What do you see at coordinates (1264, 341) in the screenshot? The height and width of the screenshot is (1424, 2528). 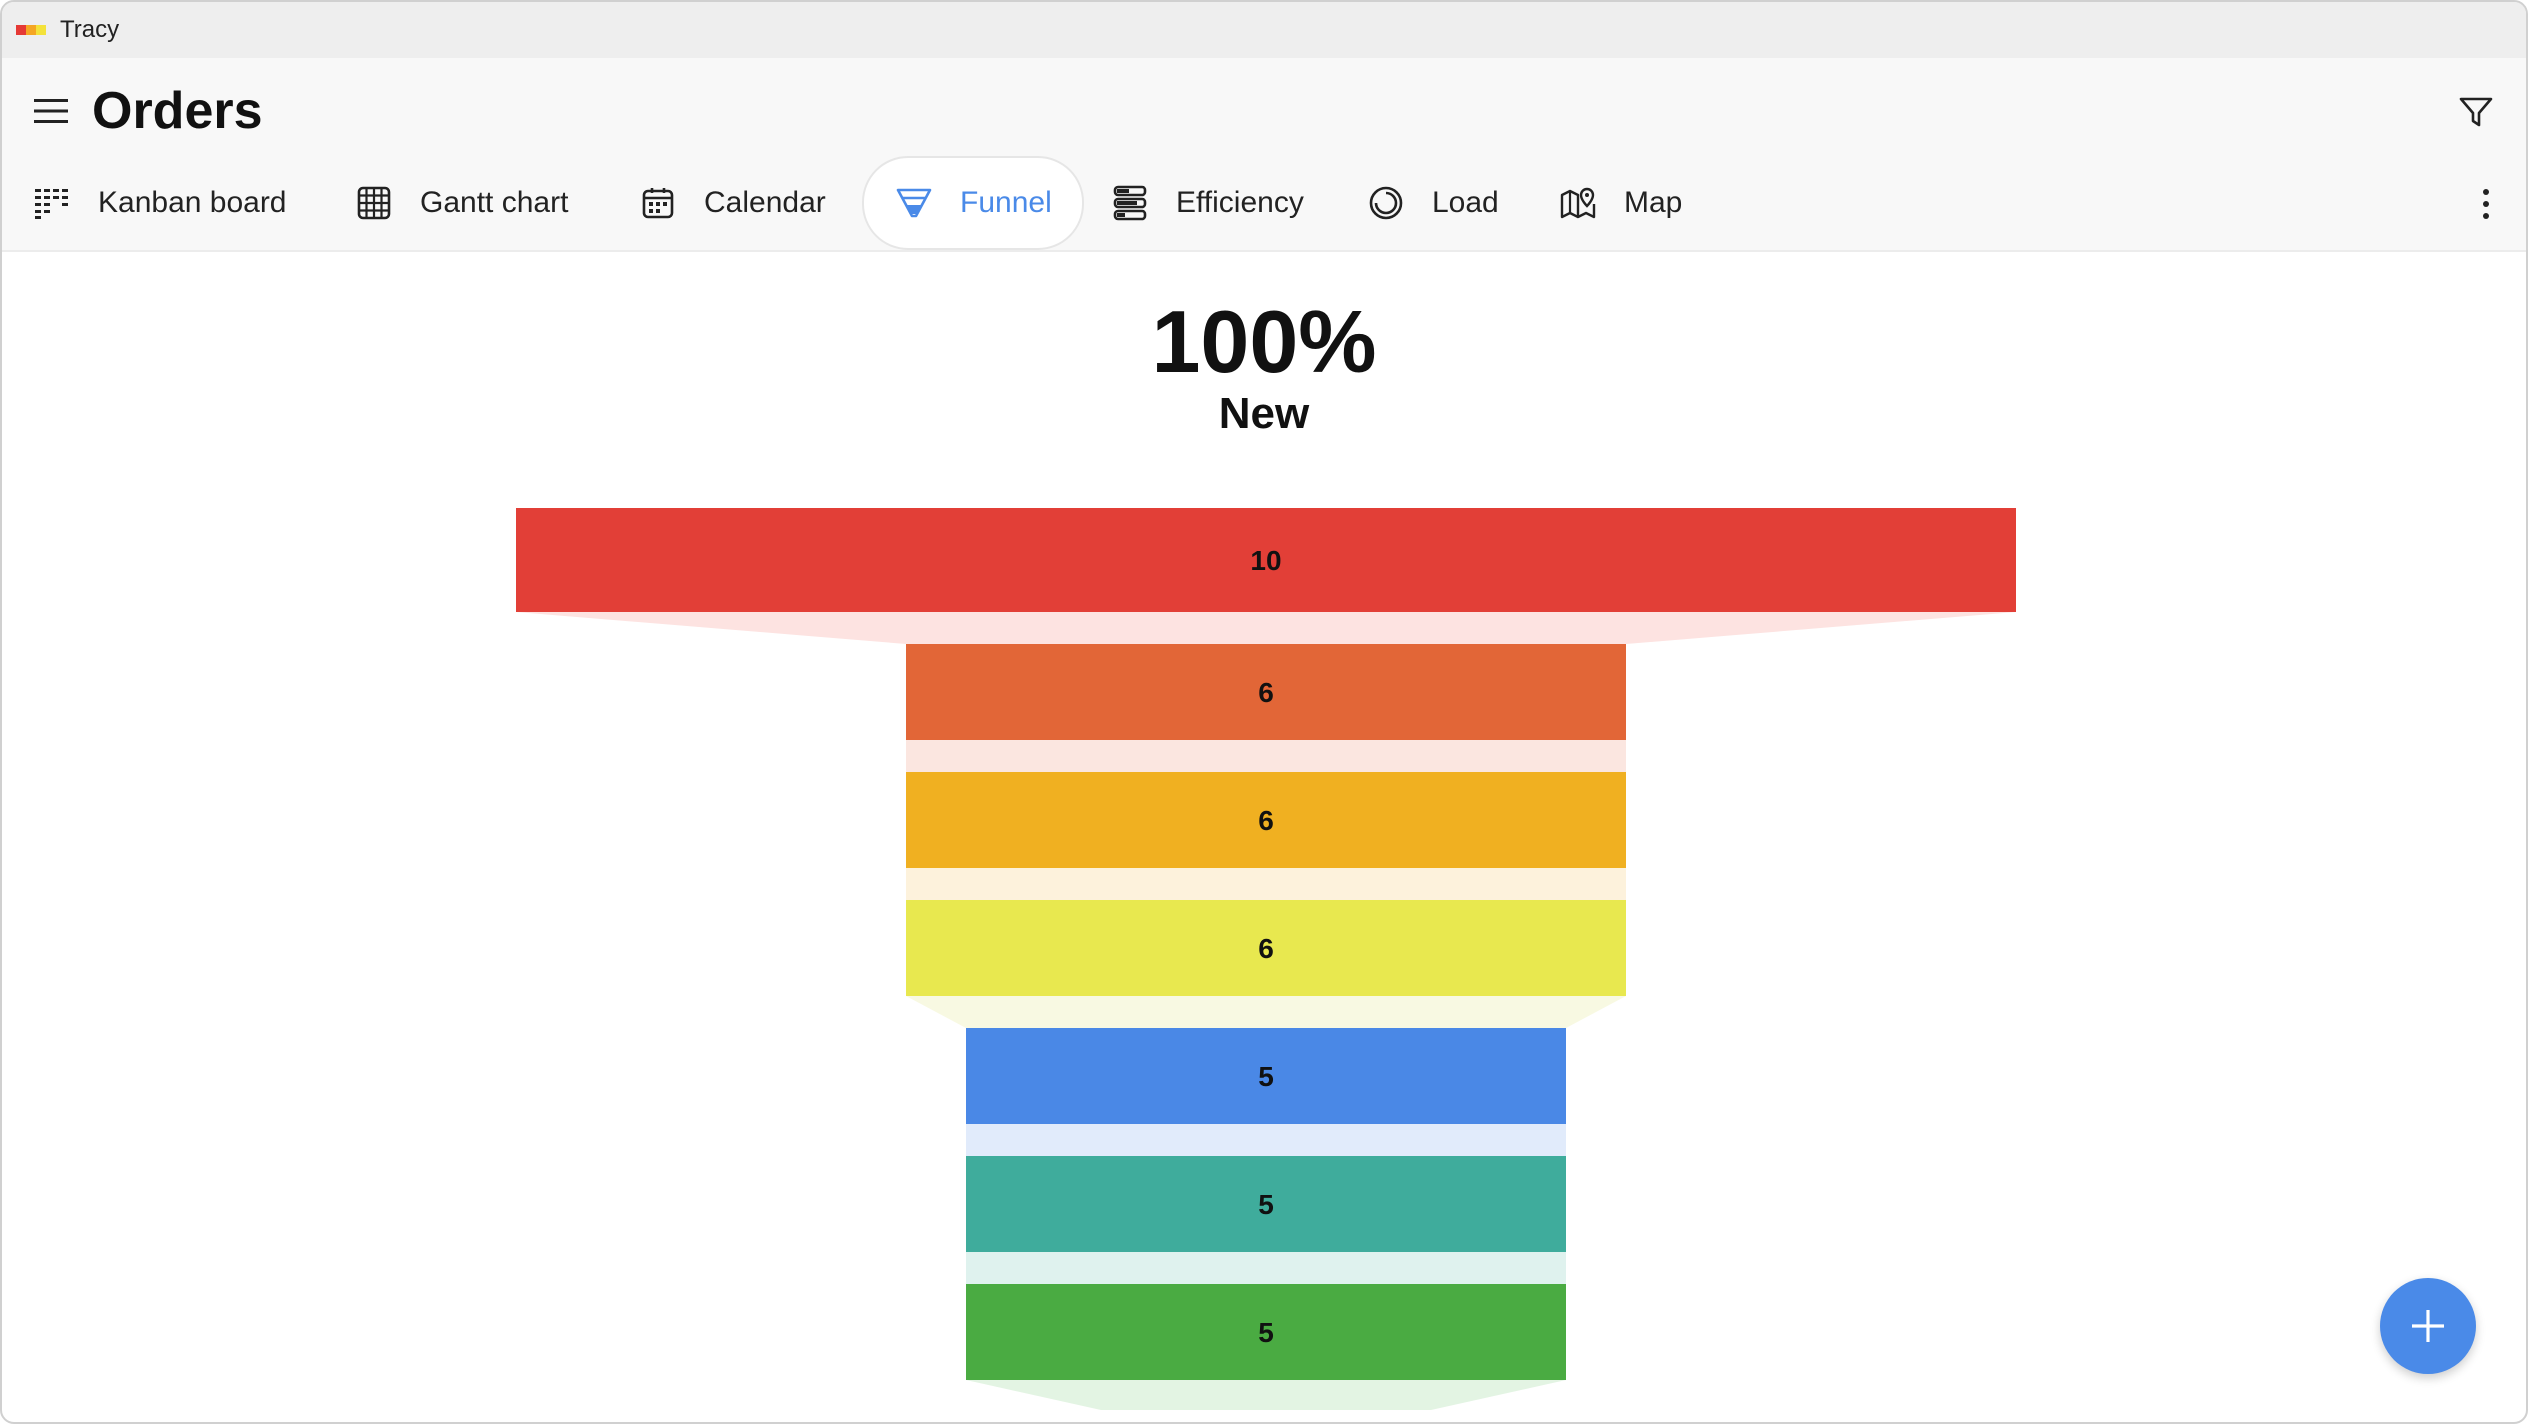 I see `stage-percent: 100%` at bounding box center [1264, 341].